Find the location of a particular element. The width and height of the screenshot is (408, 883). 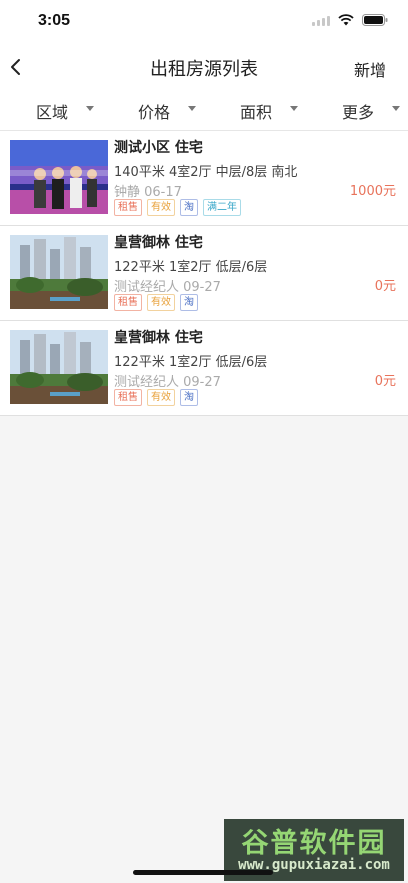

page-title: 出租房源列表 is located at coordinates (204, 69).